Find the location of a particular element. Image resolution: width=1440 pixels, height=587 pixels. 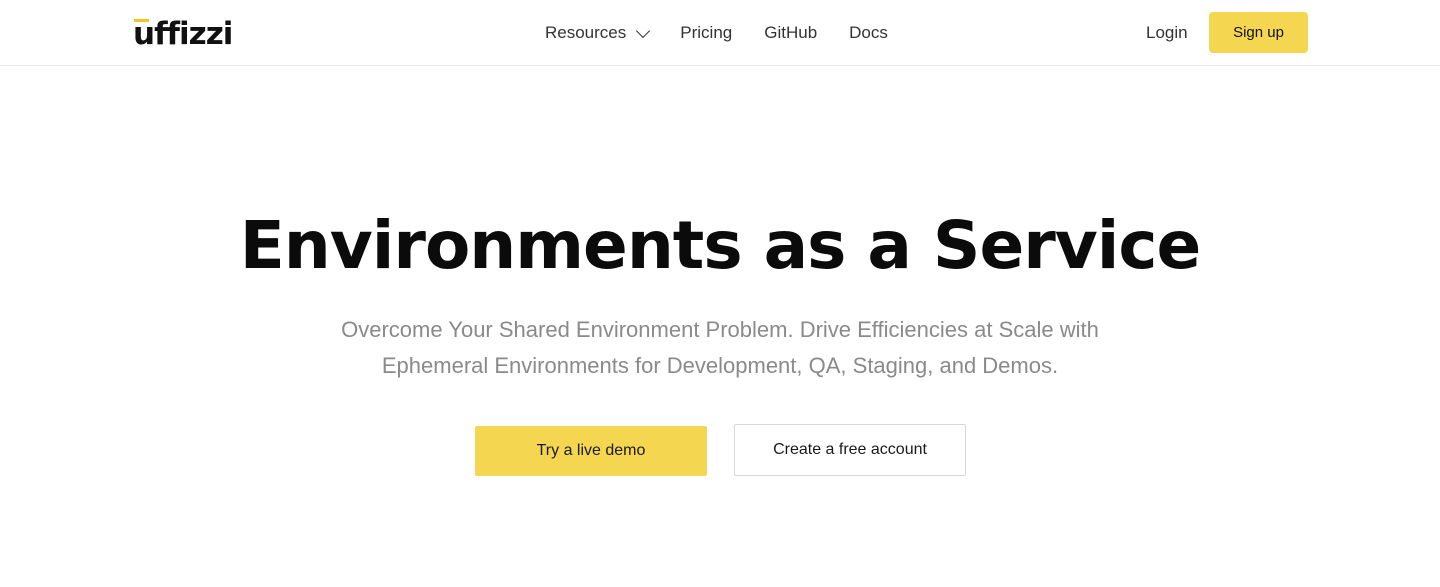

nav-item-github-label: GitHub is located at coordinates (791, 32).